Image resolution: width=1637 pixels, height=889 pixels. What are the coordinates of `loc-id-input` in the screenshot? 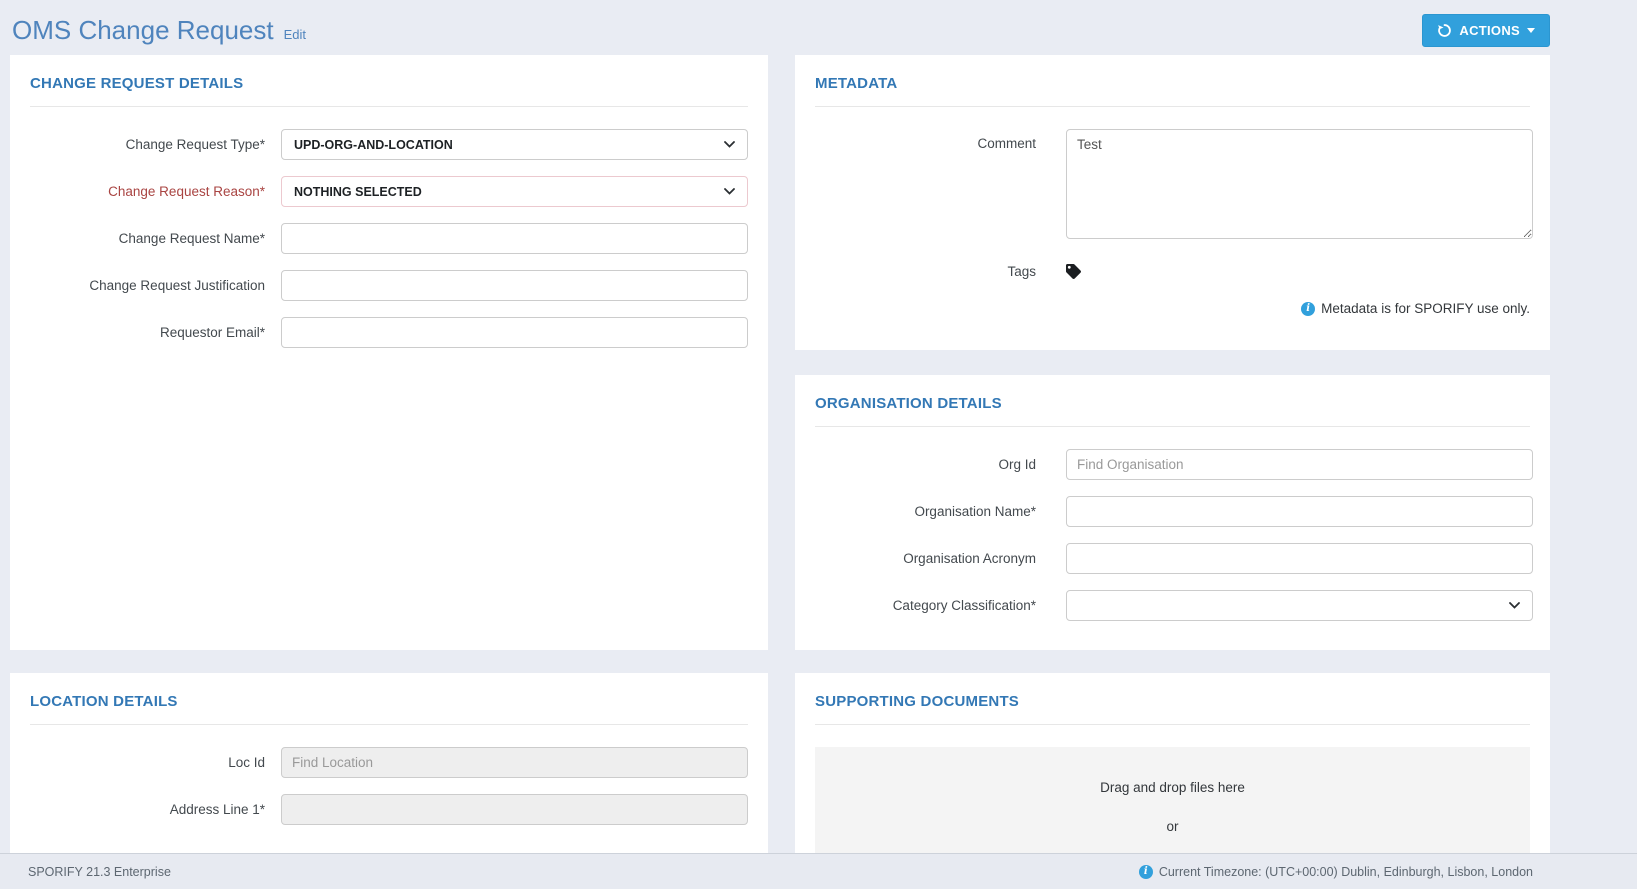 It's located at (514, 762).